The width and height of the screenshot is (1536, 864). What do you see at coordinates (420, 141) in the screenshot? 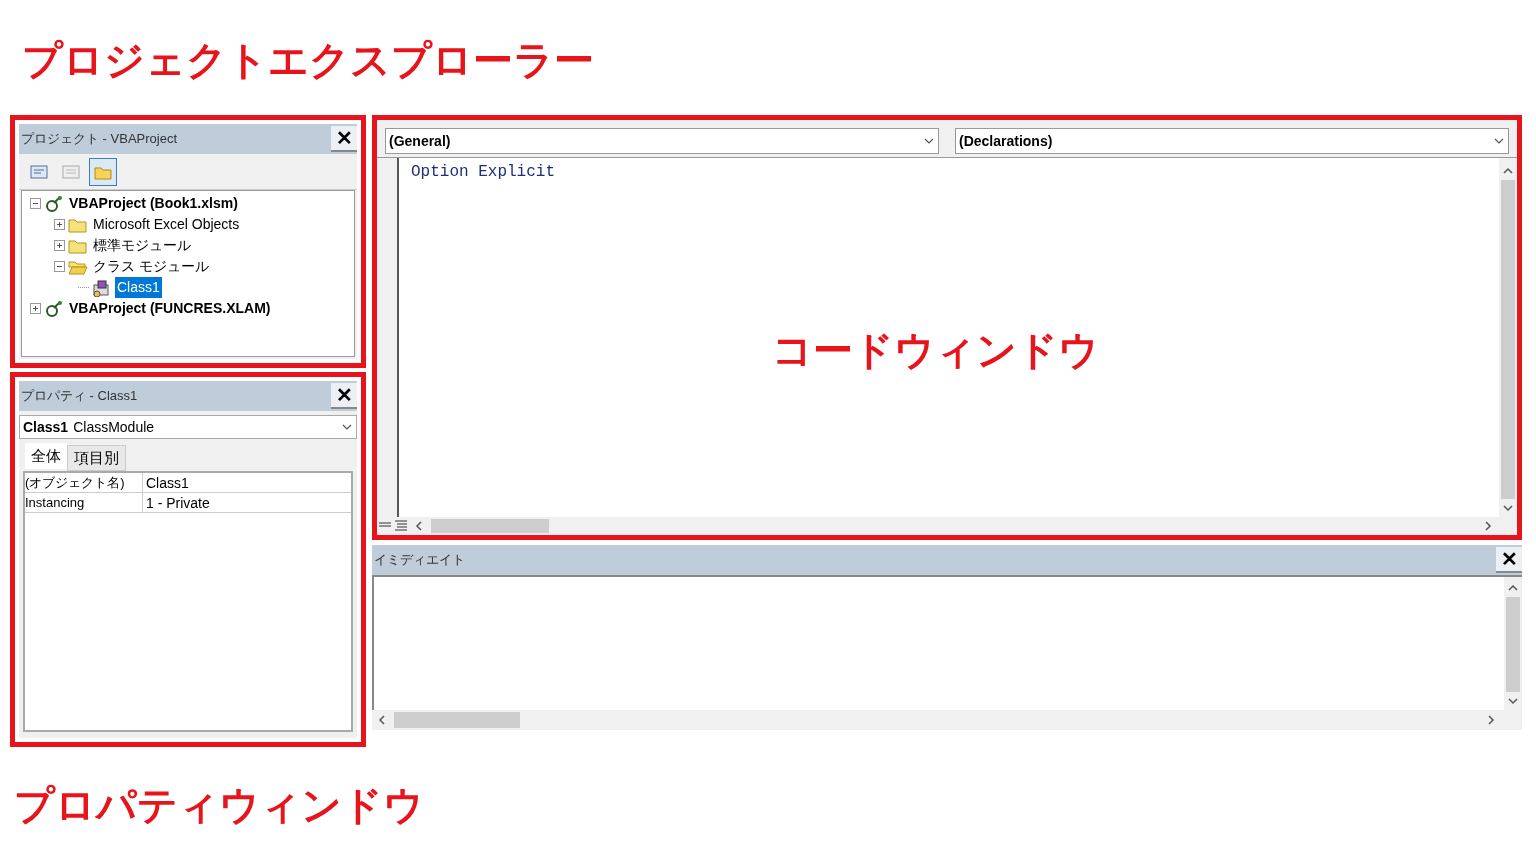
I see `dropdown-value: (General)` at bounding box center [420, 141].